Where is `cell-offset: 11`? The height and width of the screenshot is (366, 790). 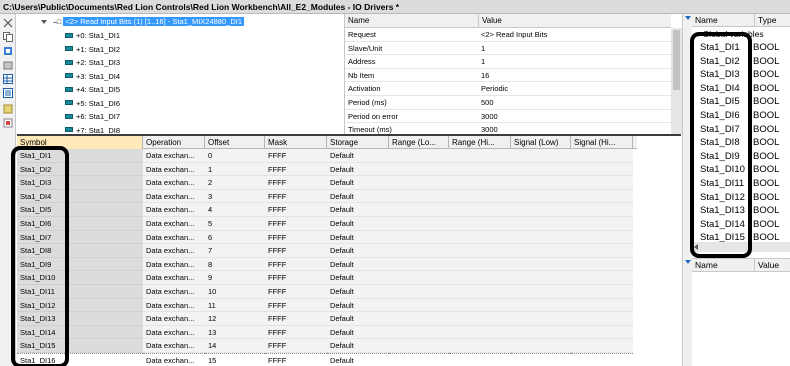
cell-offset: 11 is located at coordinates (235, 305).